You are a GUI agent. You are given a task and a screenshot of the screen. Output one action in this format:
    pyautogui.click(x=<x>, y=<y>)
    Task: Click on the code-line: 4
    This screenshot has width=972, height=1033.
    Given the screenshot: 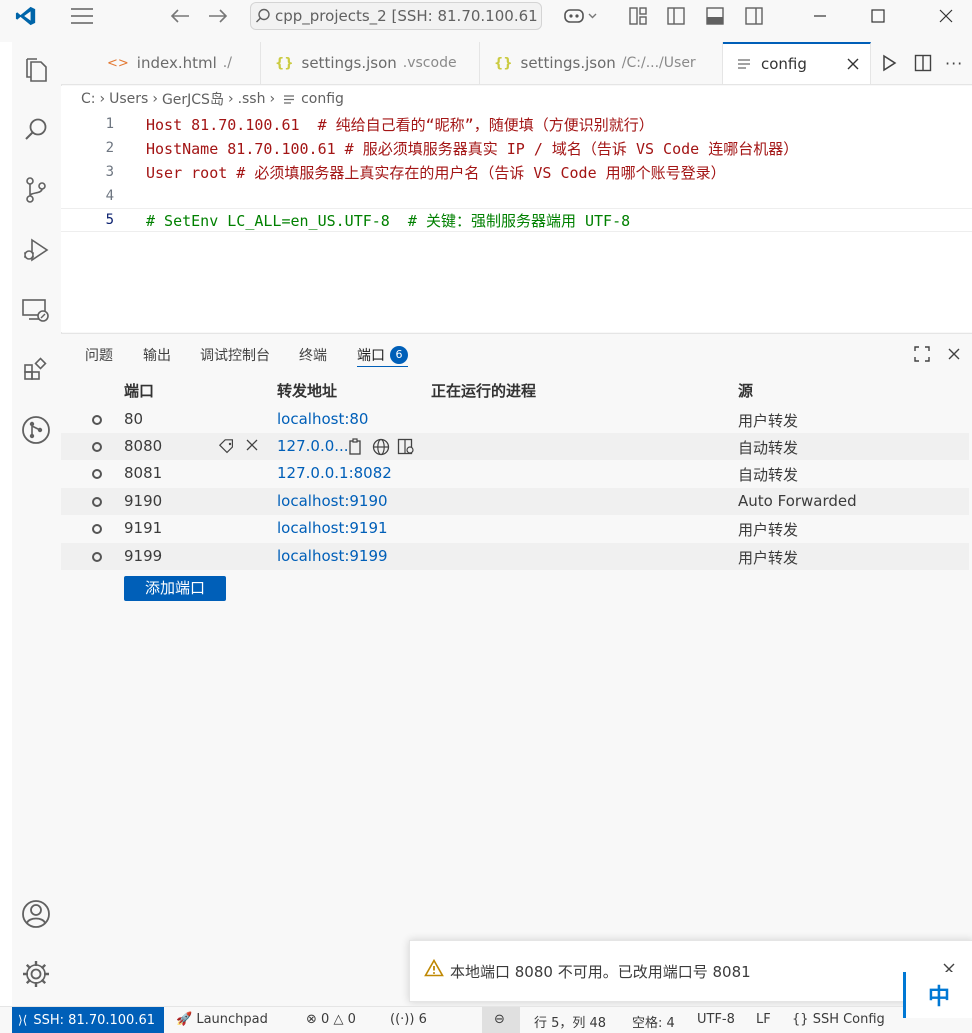 What is the action you would take?
    pyautogui.click(x=109, y=196)
    